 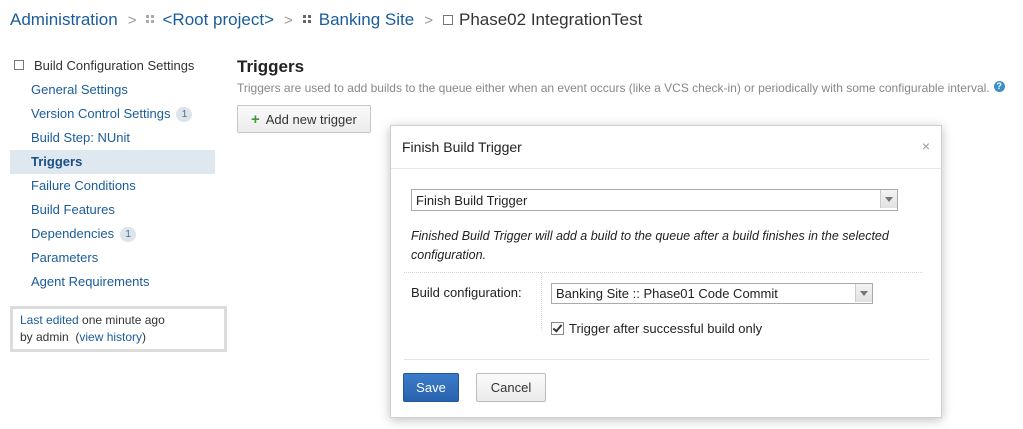 I want to click on sidebar-item-build-features: Build Features, so click(x=112, y=210).